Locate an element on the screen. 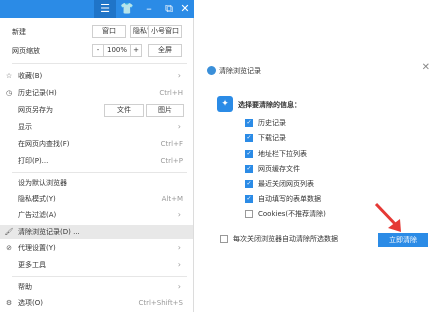 The height and width of the screenshot is (312, 440). new-window-label: 新建 is located at coordinates (19, 32).